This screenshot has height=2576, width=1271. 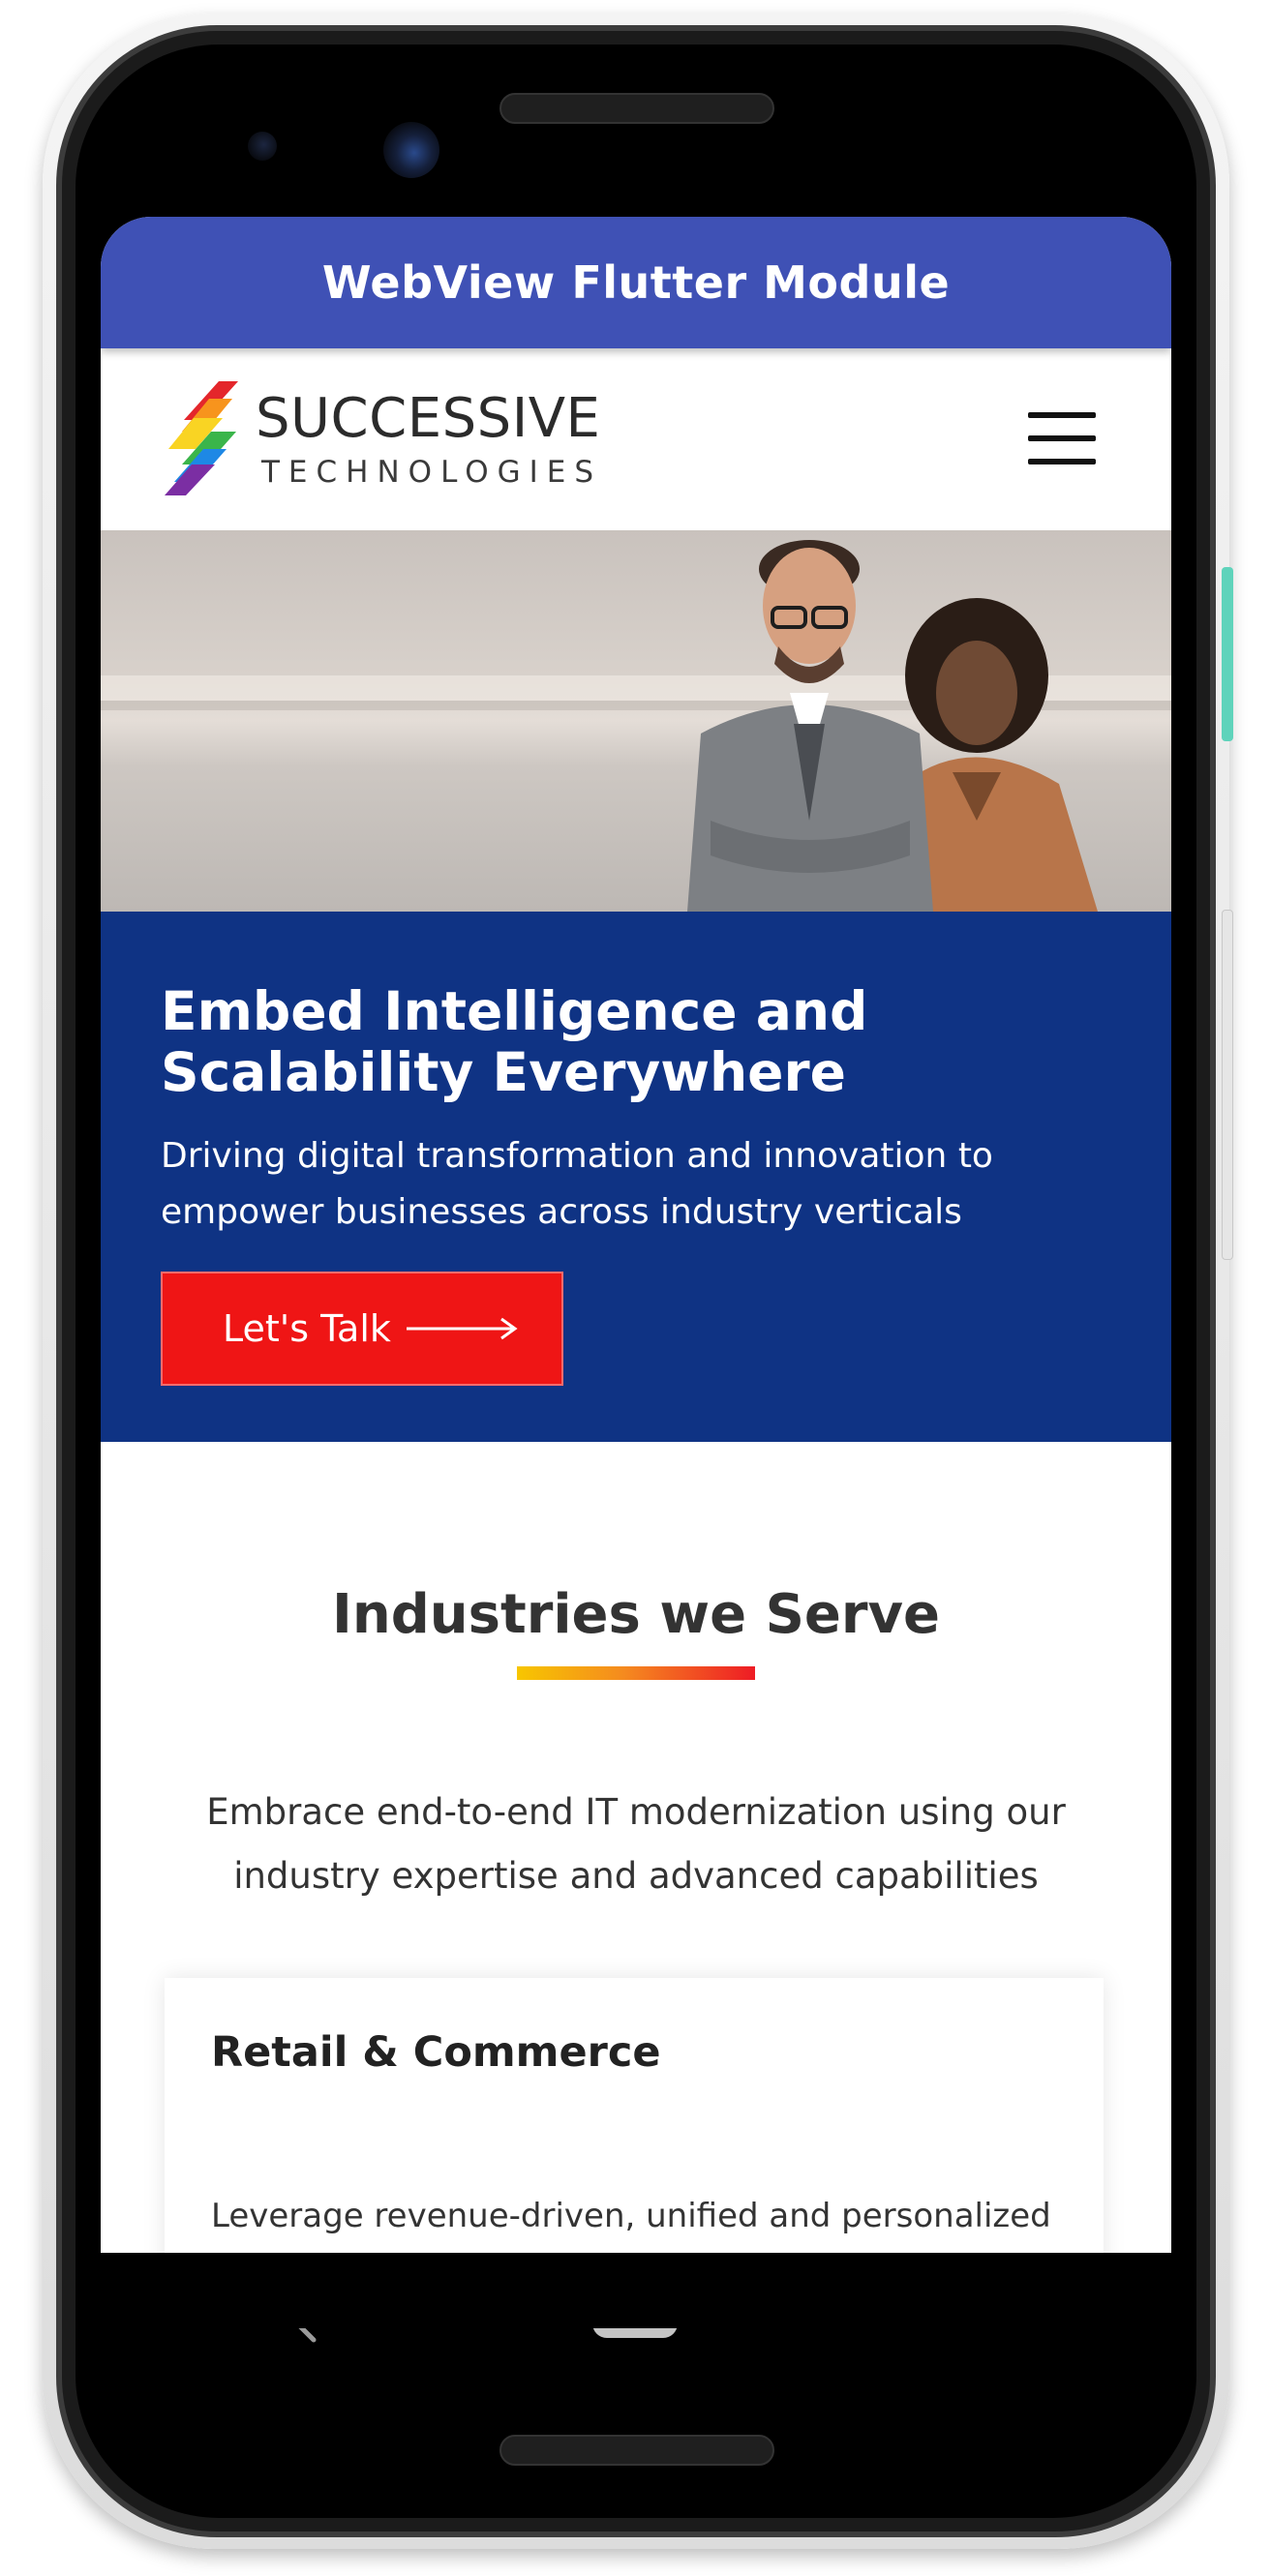 I want to click on app-bar: WebView Flutter Module, so click(x=636, y=282).